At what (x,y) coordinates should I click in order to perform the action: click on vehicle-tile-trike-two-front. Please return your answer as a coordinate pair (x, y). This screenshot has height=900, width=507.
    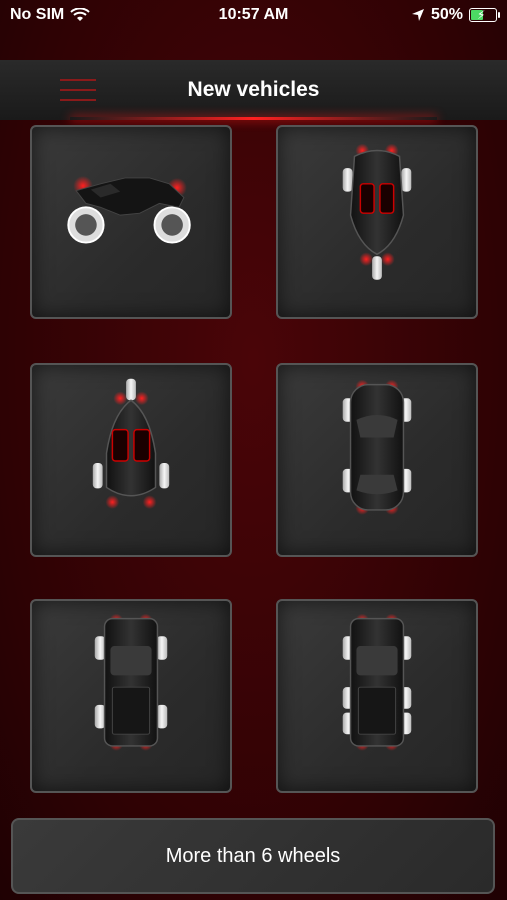
    Looking at the image, I should click on (377, 222).